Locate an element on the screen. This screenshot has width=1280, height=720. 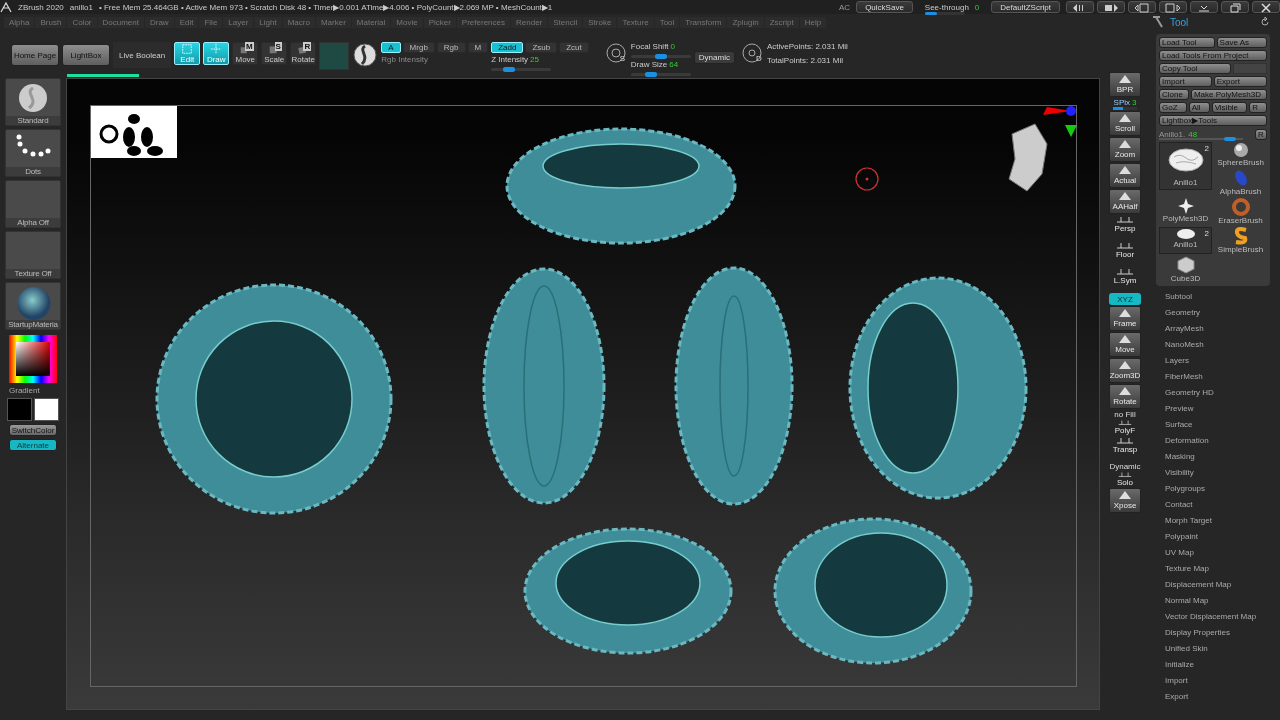
tool-thumbnail: EraserBrush is located at coordinates (1240, 211).